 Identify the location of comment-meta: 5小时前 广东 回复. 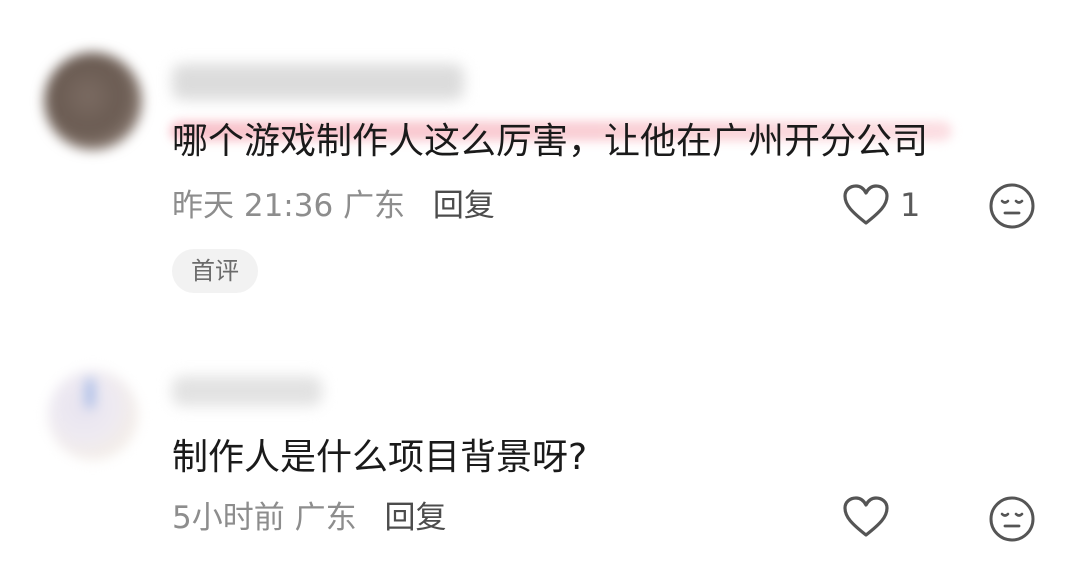
(309, 518).